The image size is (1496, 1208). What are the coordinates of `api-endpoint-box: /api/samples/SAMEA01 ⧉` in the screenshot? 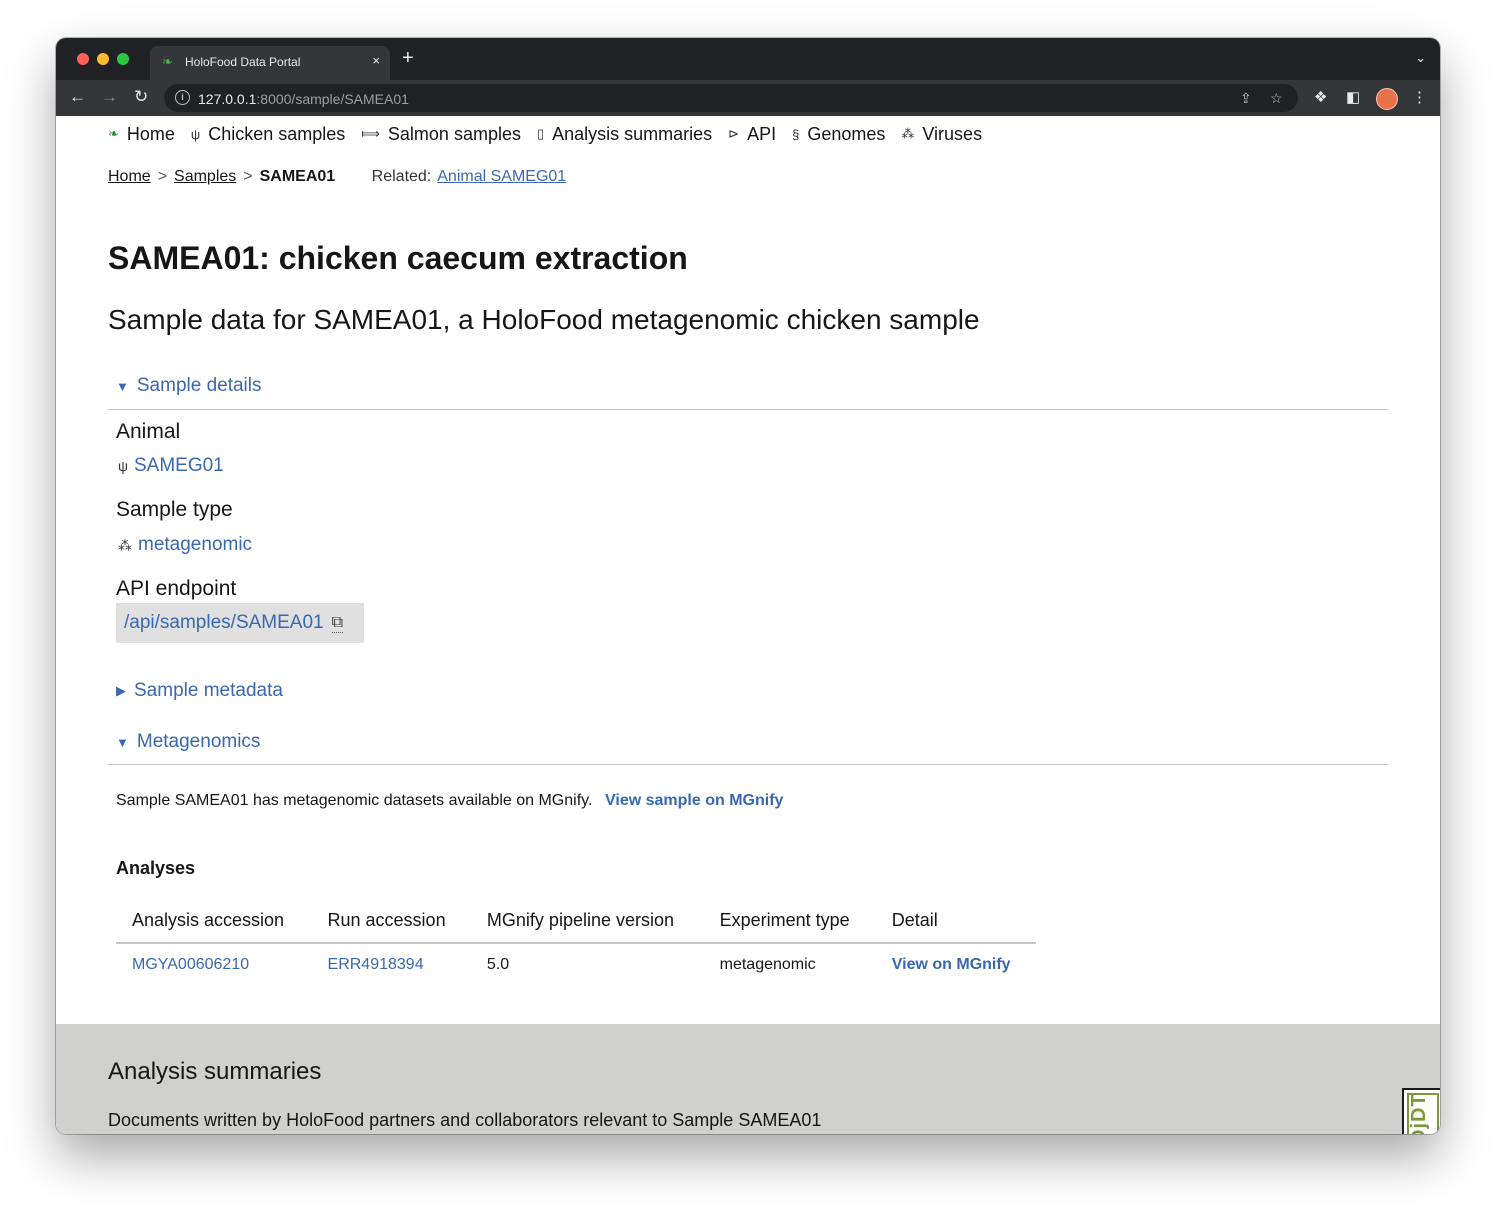 It's located at (240, 623).